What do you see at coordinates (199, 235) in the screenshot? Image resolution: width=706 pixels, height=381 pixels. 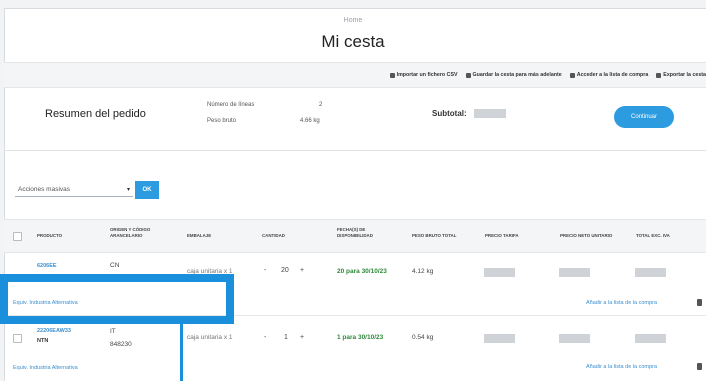 I see `header-packaging: EMBALAJE` at bounding box center [199, 235].